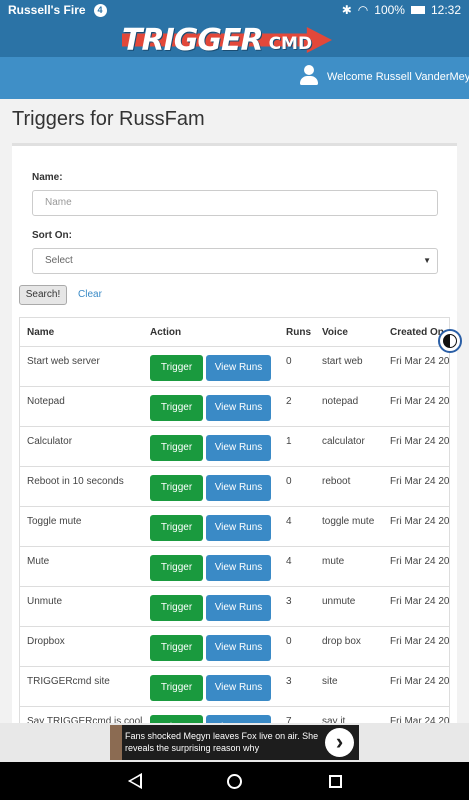 Image resolution: width=469 pixels, height=800 pixels. What do you see at coordinates (54, 521) in the screenshot?
I see `trigger-name: Toggle mute` at bounding box center [54, 521].